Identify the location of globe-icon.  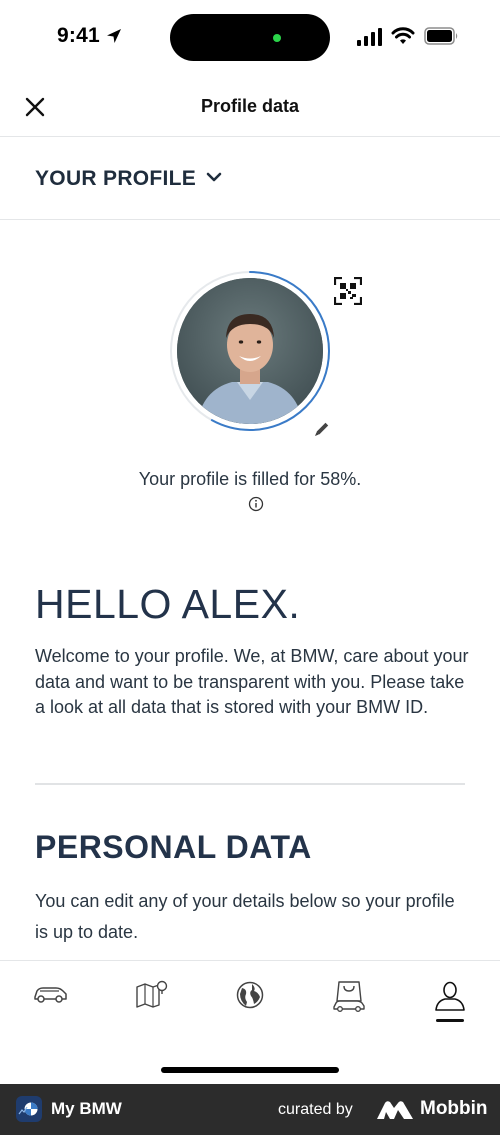
(250, 995).